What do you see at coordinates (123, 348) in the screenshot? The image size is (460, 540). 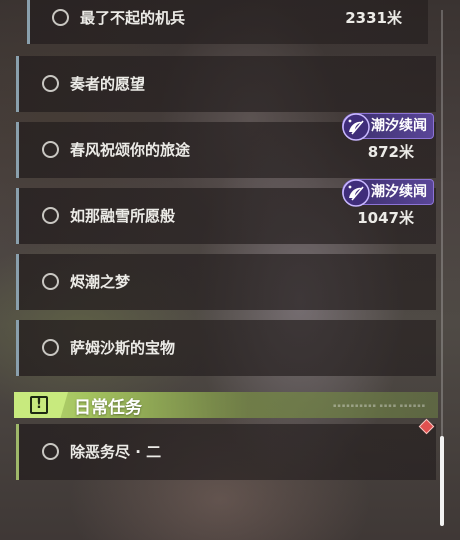 I see `quest-name: 萨姆沙斯的宝物` at bounding box center [123, 348].